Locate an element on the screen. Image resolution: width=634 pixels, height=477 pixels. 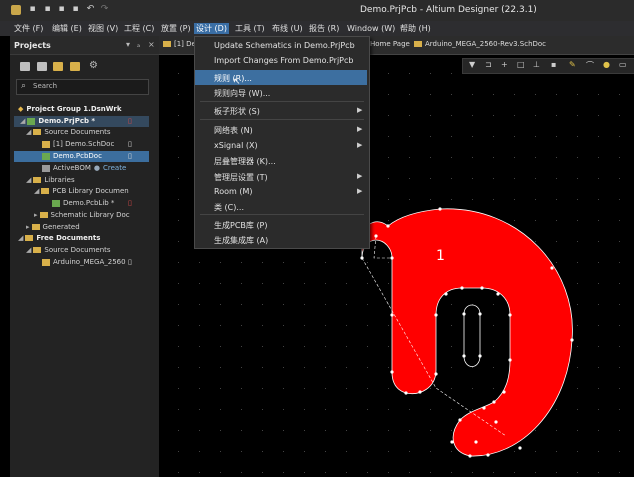
text-icon: ● is located at coordinates (606, 64).